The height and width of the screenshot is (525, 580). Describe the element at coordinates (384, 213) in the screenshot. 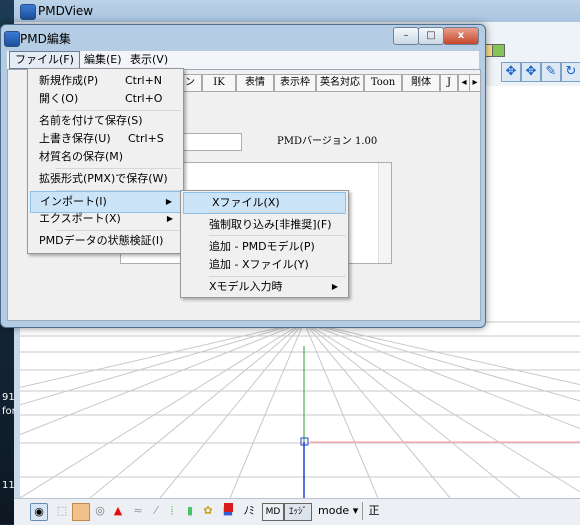

I see `scrollbar` at that location.